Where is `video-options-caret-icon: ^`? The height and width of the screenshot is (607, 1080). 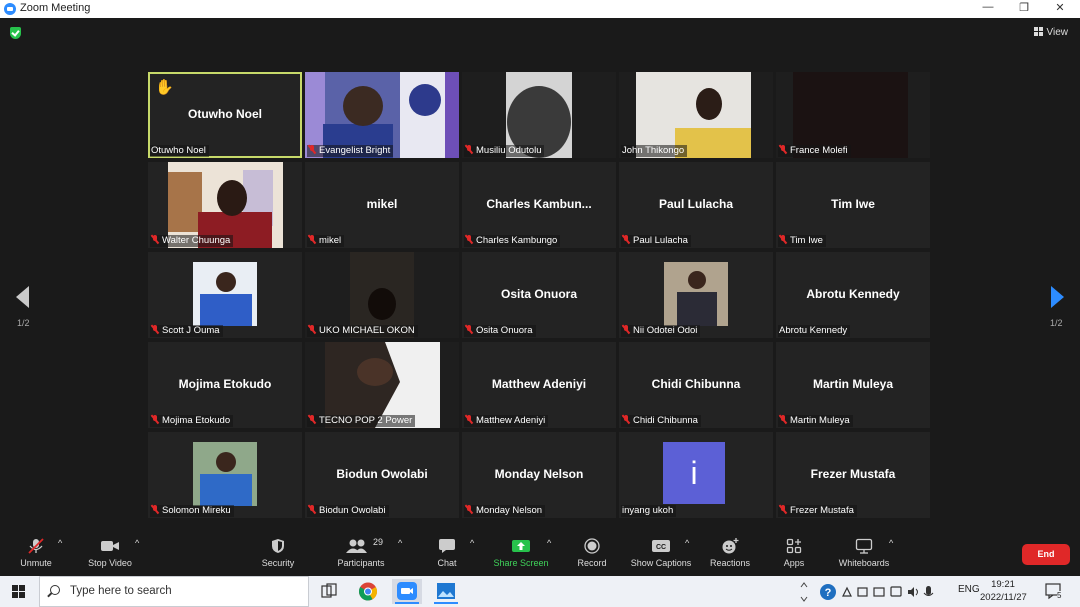
video-options-caret-icon: ^ is located at coordinates (137, 543).